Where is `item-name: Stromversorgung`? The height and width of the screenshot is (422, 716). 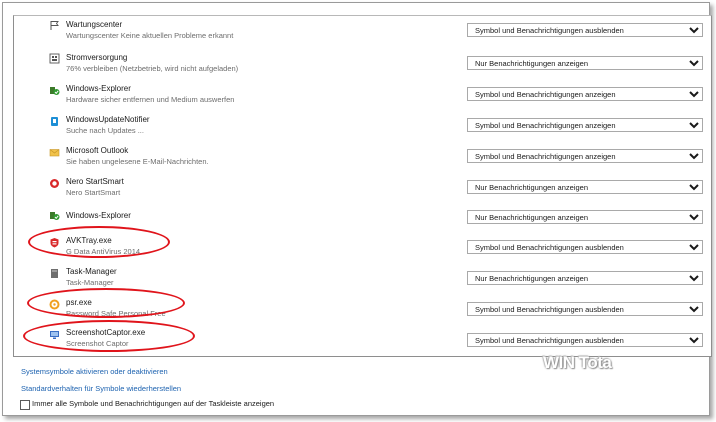
item-name: Stromversorgung is located at coordinates (97, 57).